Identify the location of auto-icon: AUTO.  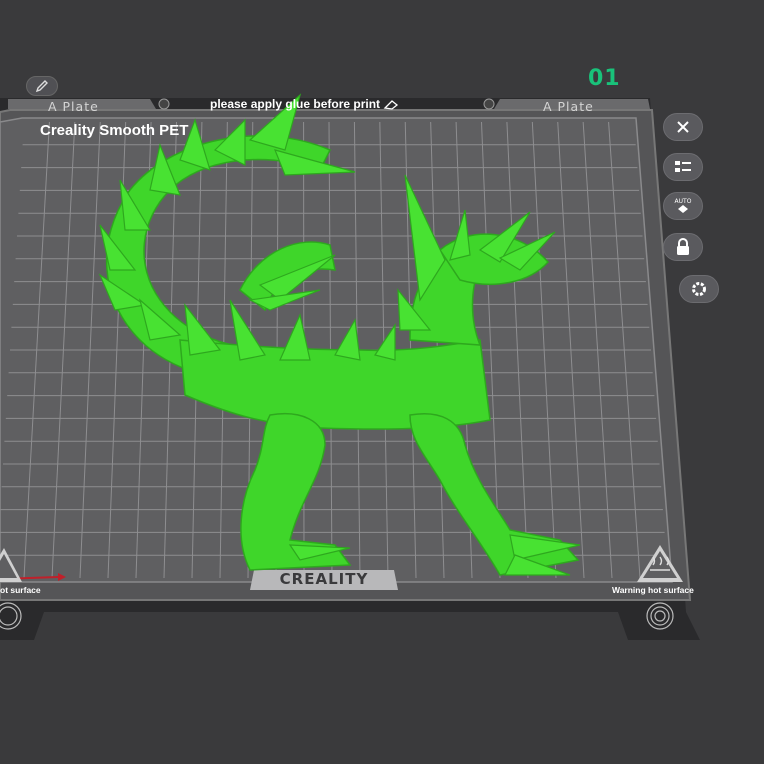
(683, 205).